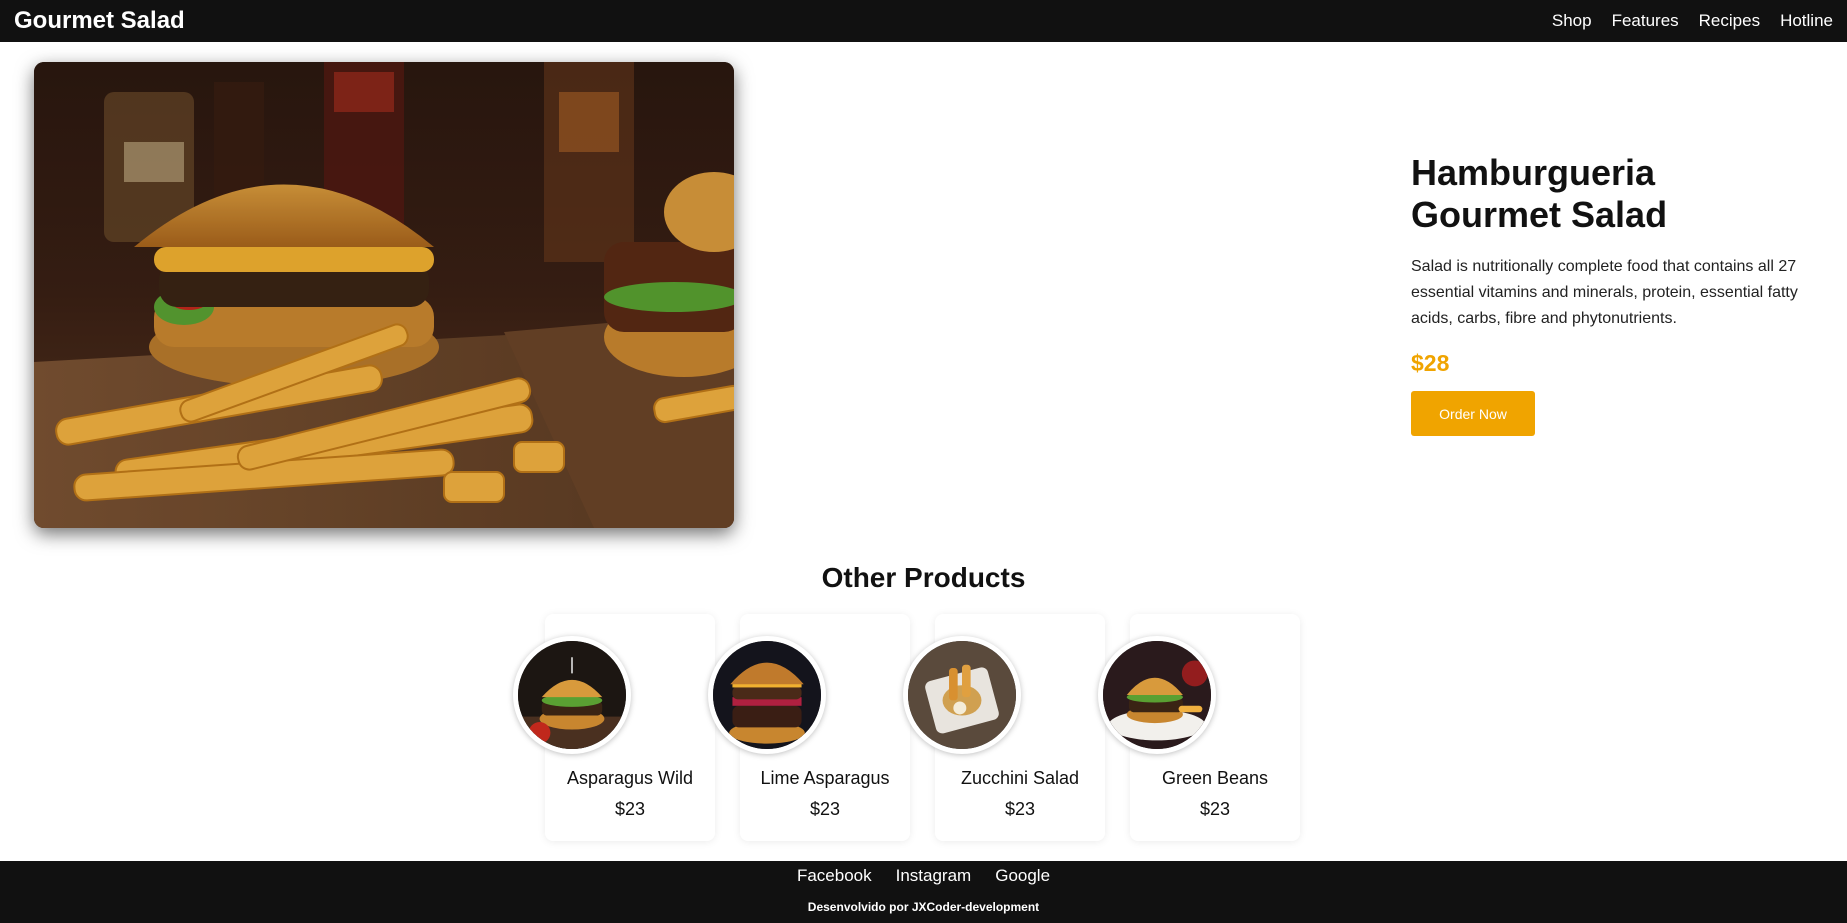  What do you see at coordinates (99, 21) in the screenshot?
I see `brand-logo: Gourmet Salad` at bounding box center [99, 21].